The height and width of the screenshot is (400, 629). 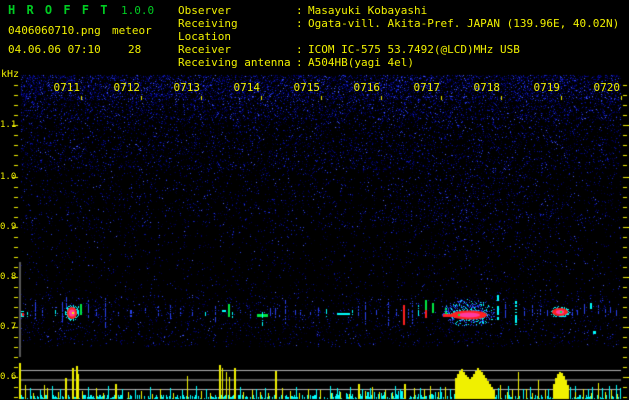 What do you see at coordinates (204, 10) in the screenshot?
I see `info-label: Observer` at bounding box center [204, 10].